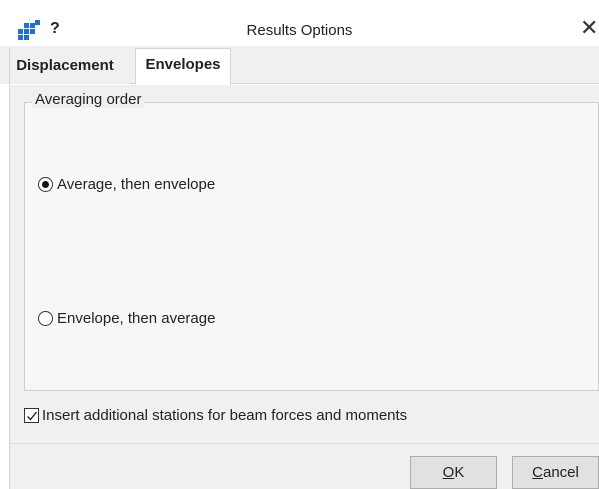  Describe the element at coordinates (136, 318) in the screenshot. I see `radio-label: Envelope, then average` at that location.